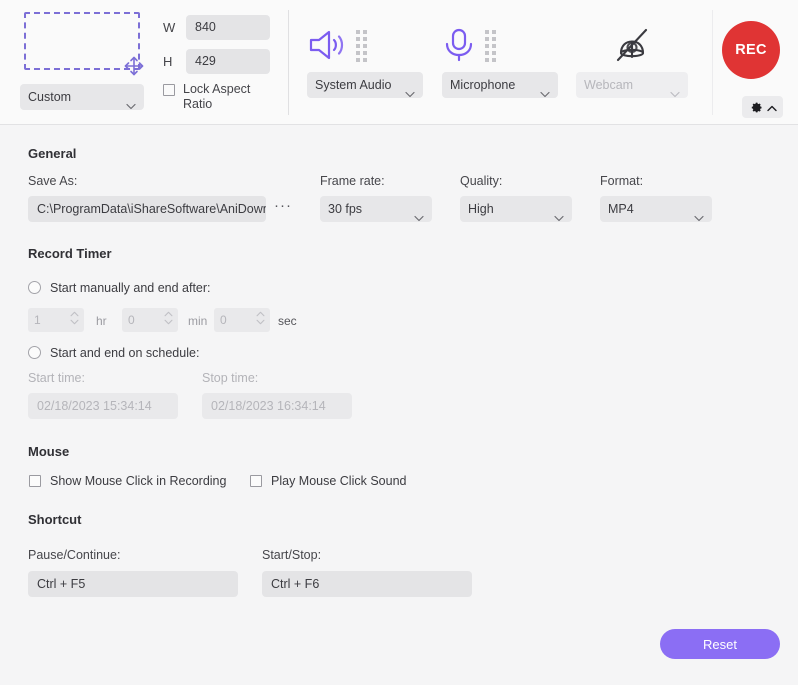  What do you see at coordinates (481, 181) in the screenshot?
I see `quality-label: Quality:` at bounding box center [481, 181].